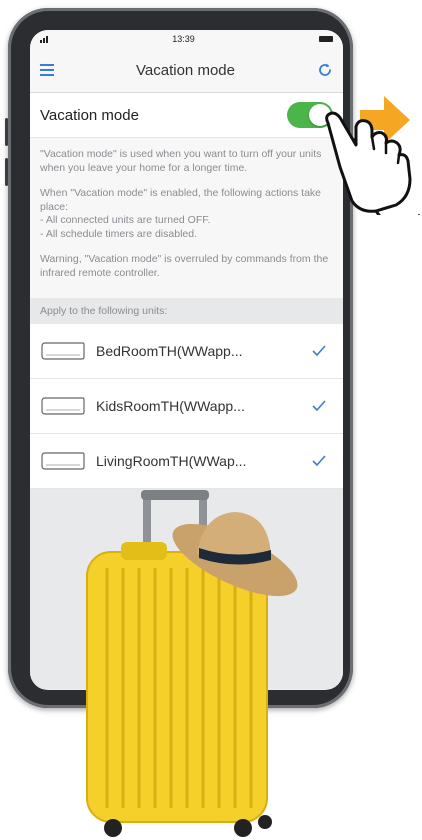 This screenshot has width=422, height=840. I want to click on battery-icon, so click(326, 39).